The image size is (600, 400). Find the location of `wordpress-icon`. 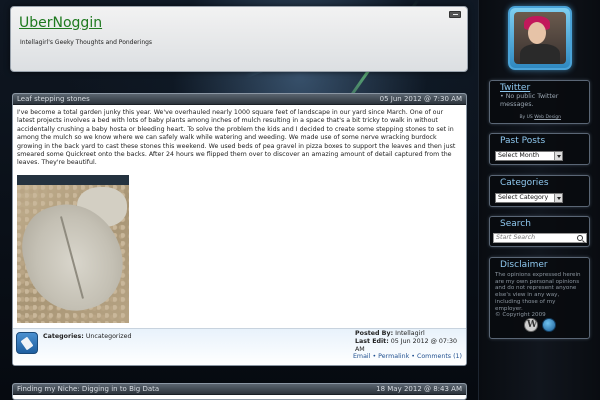

wordpress-icon is located at coordinates (531, 324).